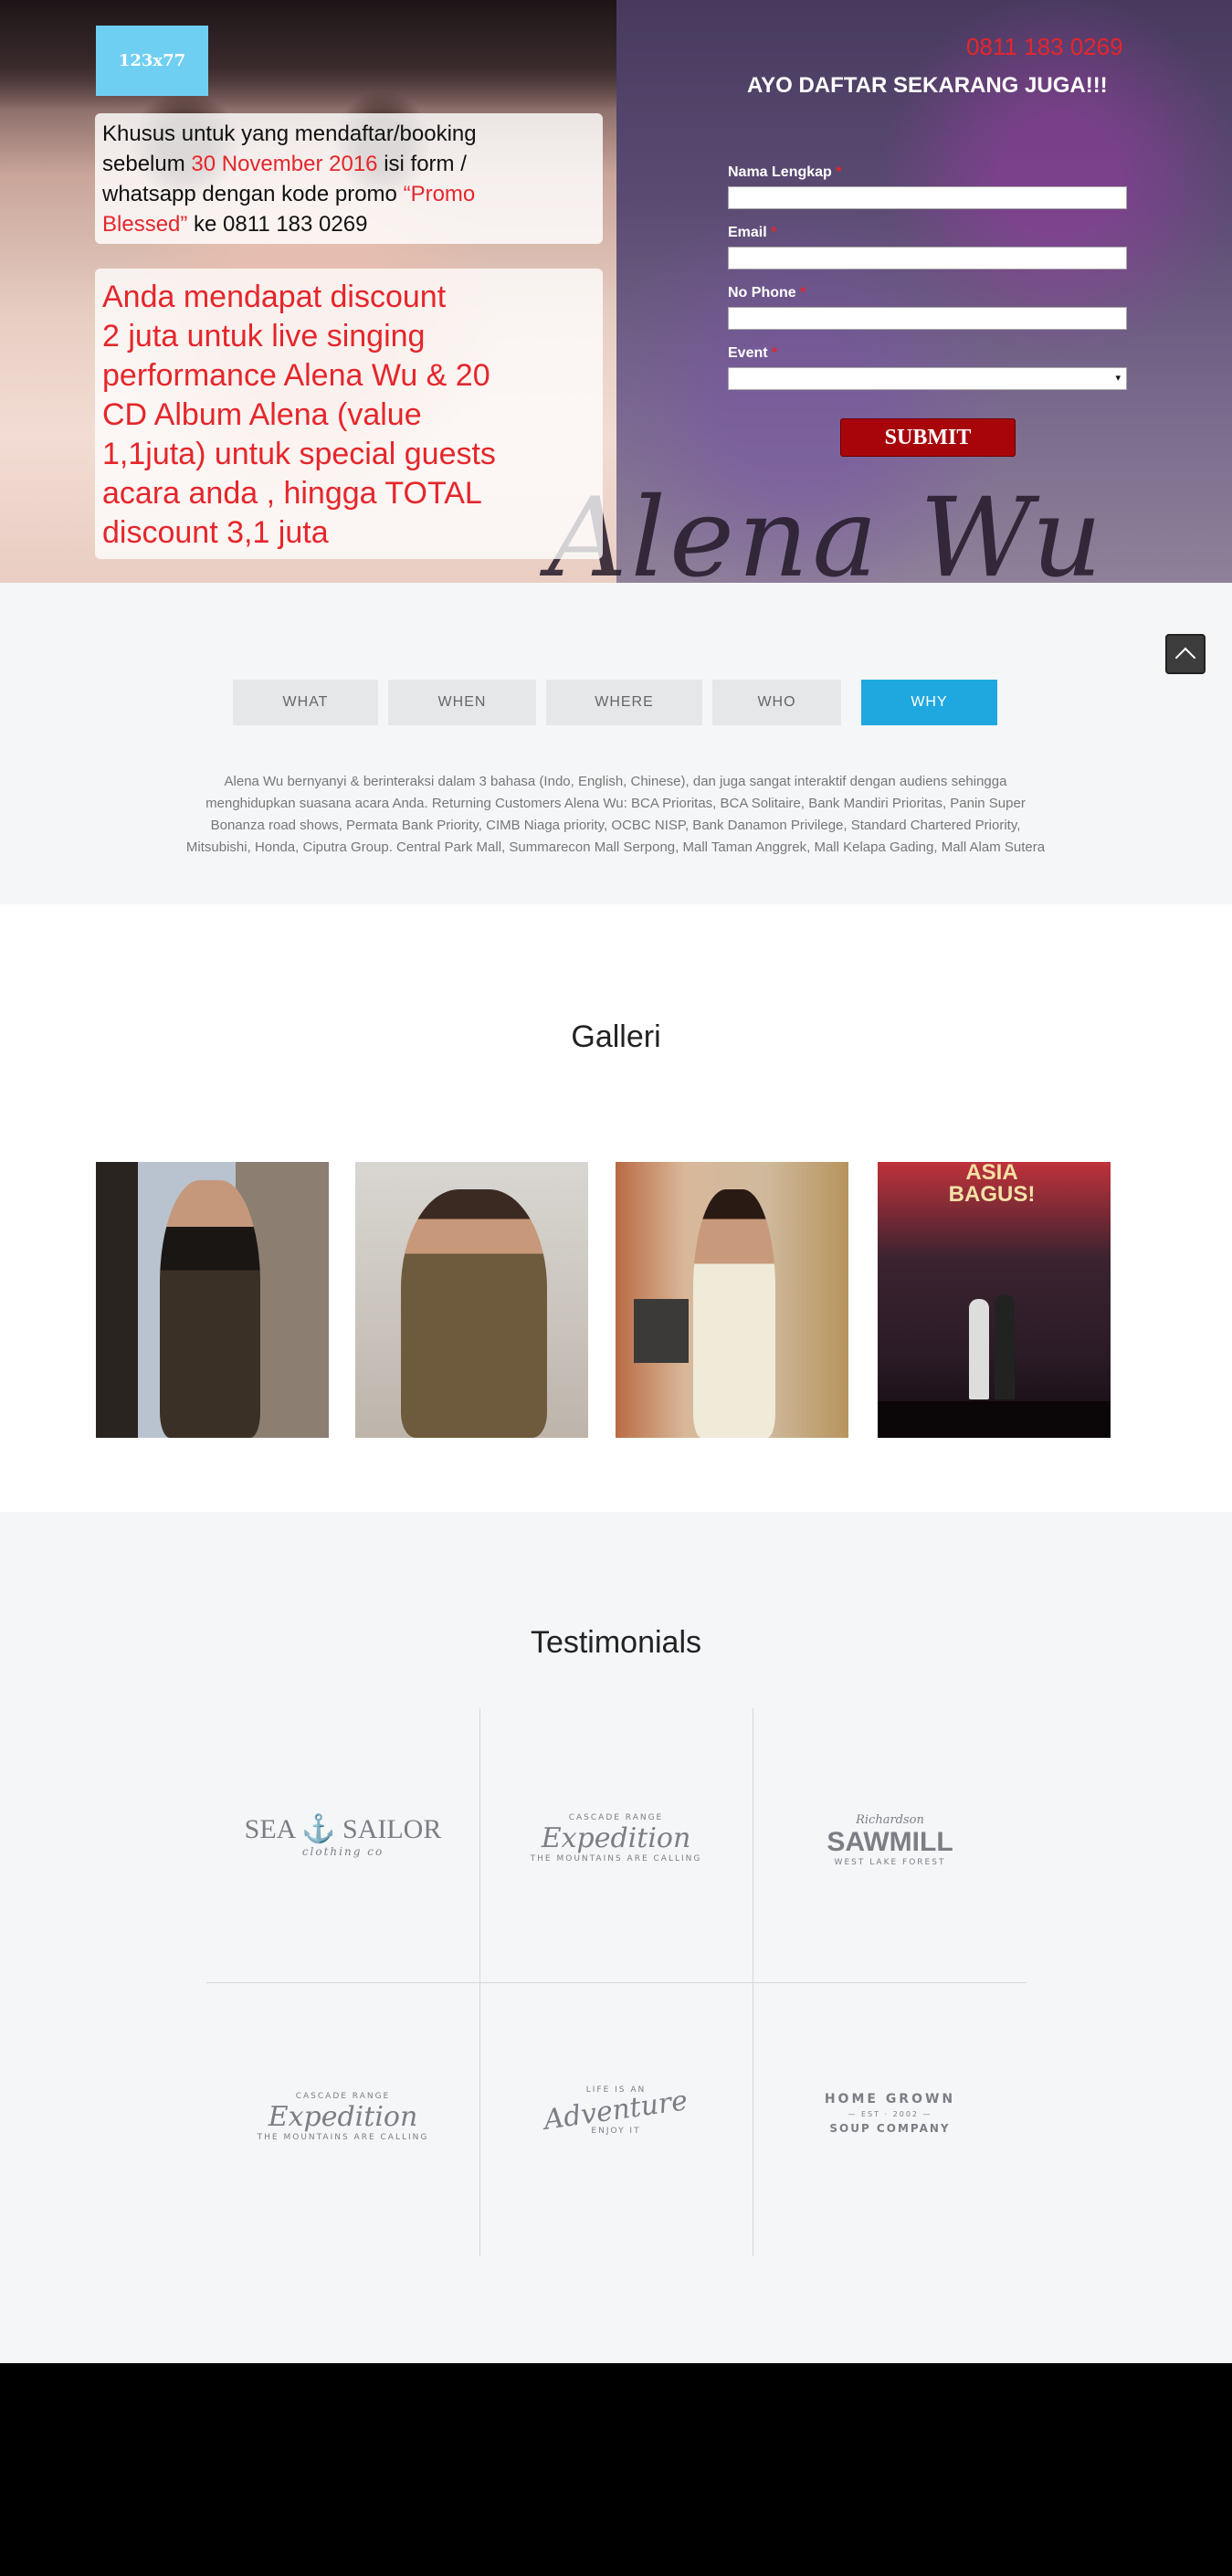 Image resolution: width=1232 pixels, height=2576 pixels. Describe the element at coordinates (927, 379) in the screenshot. I see `event-select: ▾` at that location.